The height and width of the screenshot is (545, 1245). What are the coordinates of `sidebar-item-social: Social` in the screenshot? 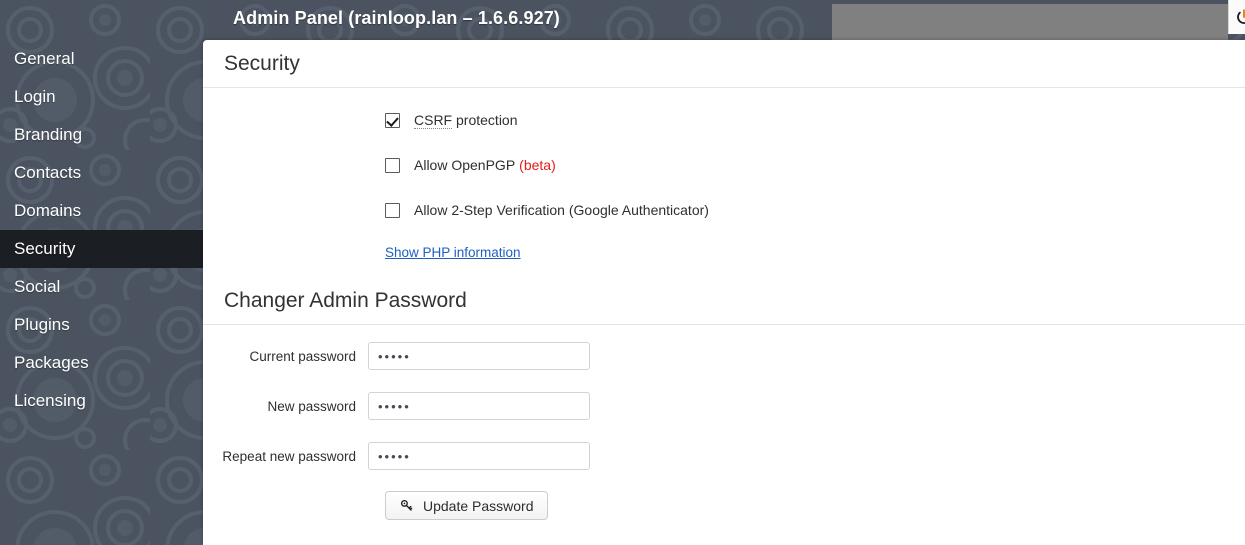 It's located at (101, 287).